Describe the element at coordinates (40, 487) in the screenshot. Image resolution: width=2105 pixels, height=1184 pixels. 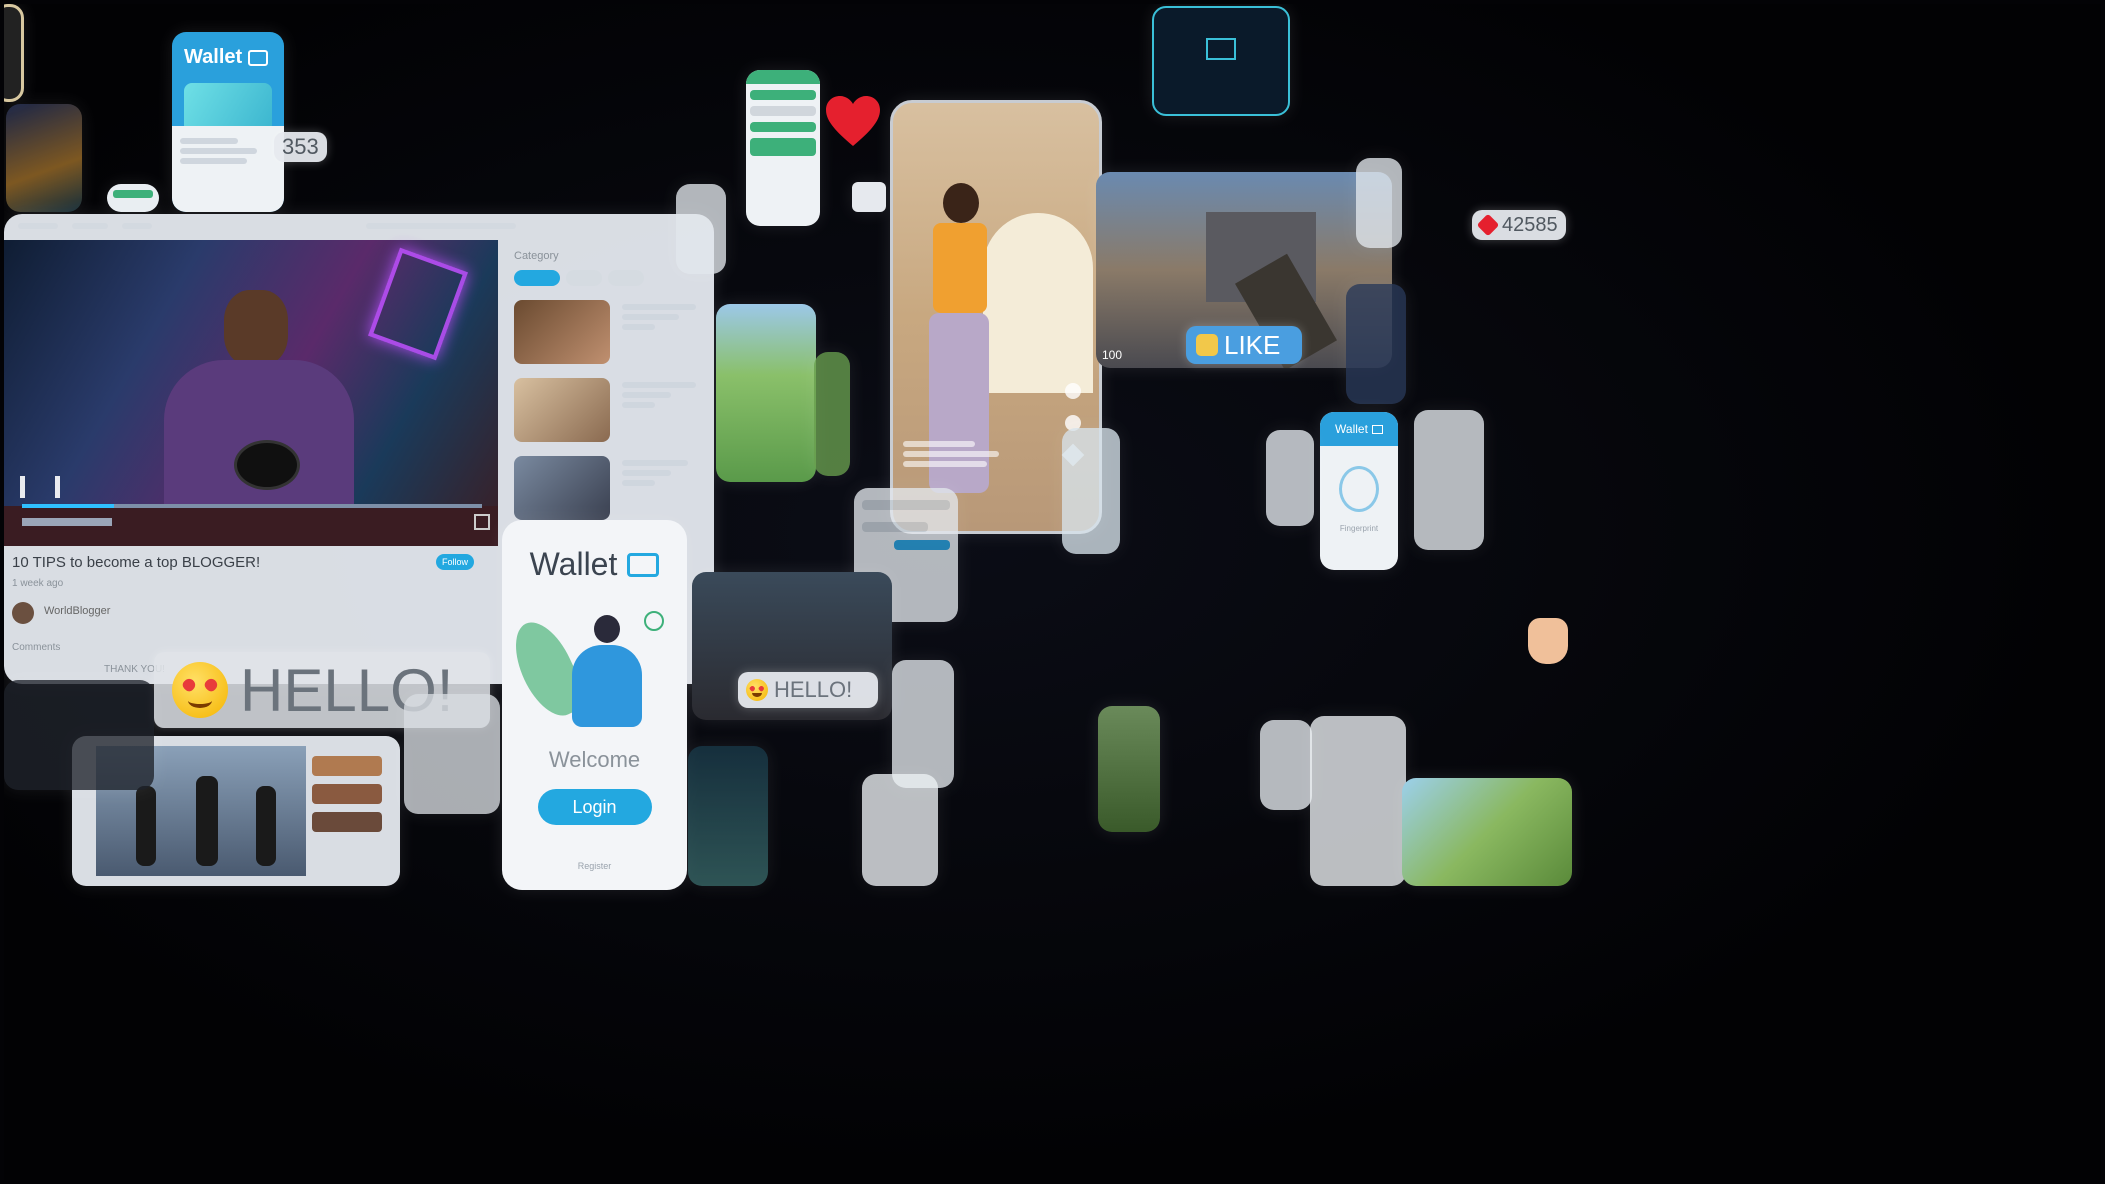
I see `play-pause-icon` at that location.